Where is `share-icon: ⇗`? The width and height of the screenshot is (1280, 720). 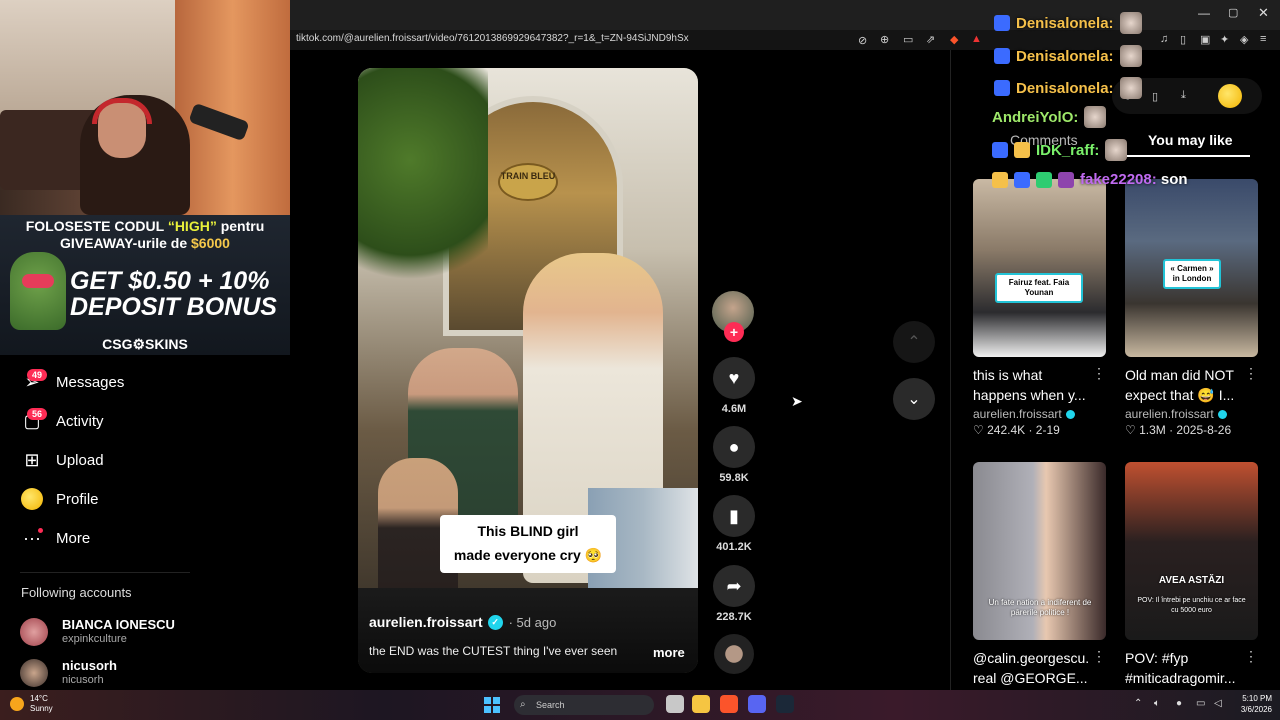
share-icon: ⇗ is located at coordinates (930, 39).